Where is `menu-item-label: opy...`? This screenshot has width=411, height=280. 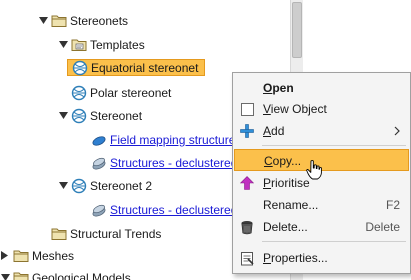
menu-item-label: opy... is located at coordinates (287, 161).